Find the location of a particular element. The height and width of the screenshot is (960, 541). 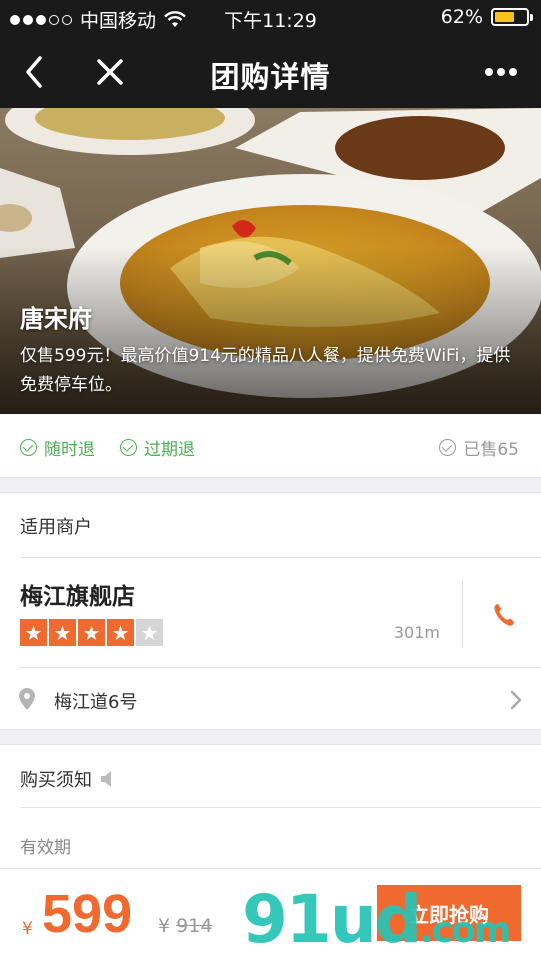

shop-name: 梅江旗舰店 is located at coordinates (77, 594).